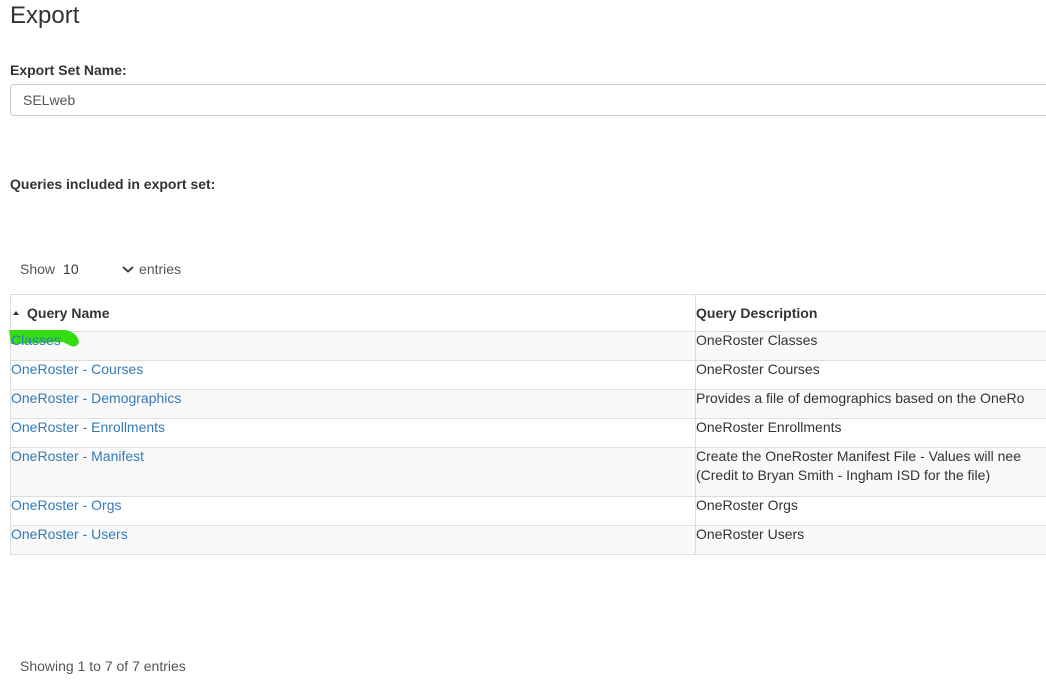 The image size is (1046, 687). Describe the element at coordinates (71, 269) in the screenshot. I see `entries-select-value: 10` at that location.